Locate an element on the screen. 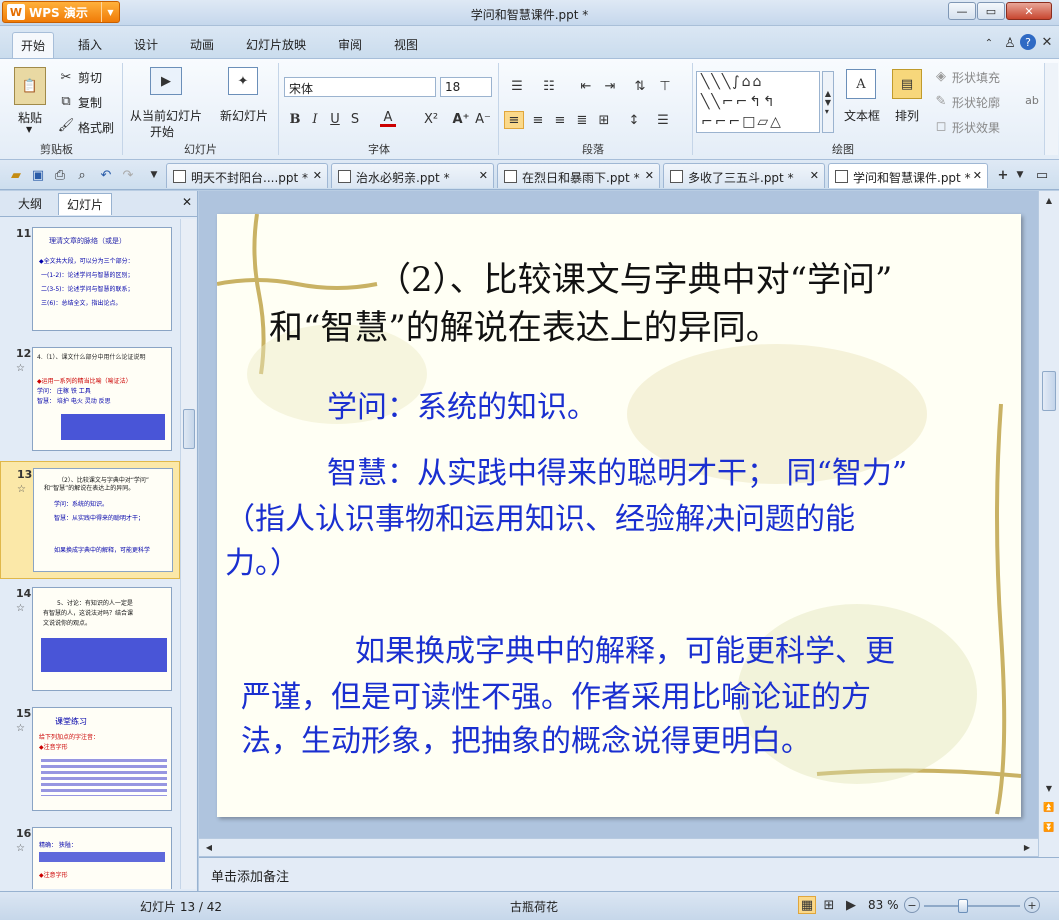 The height and width of the screenshot is (920, 1059). close-button: ✕ is located at coordinates (1029, 11).